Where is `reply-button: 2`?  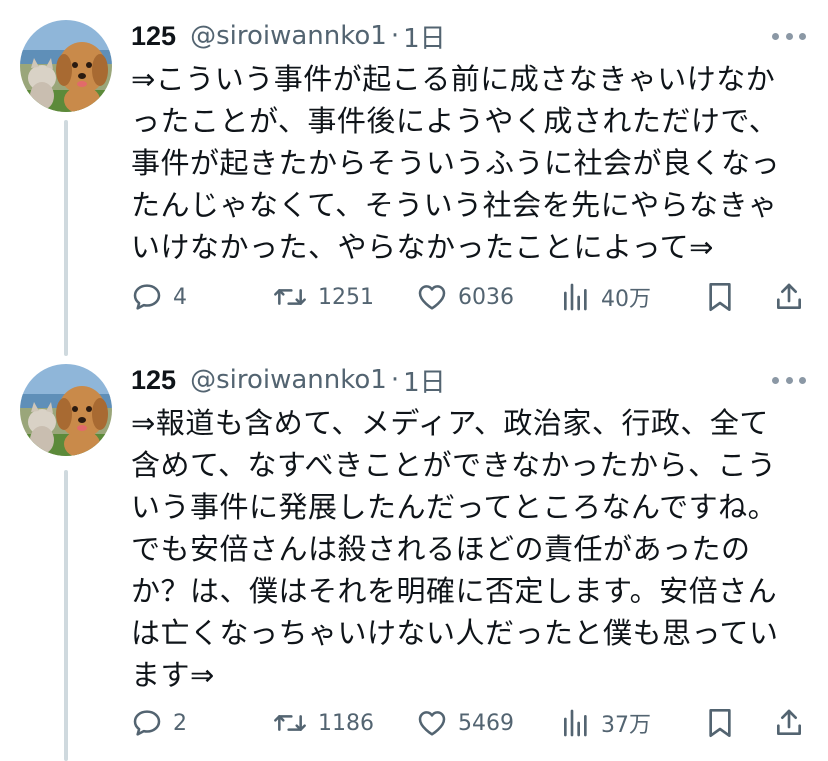 reply-button: 2 is located at coordinates (159, 723).